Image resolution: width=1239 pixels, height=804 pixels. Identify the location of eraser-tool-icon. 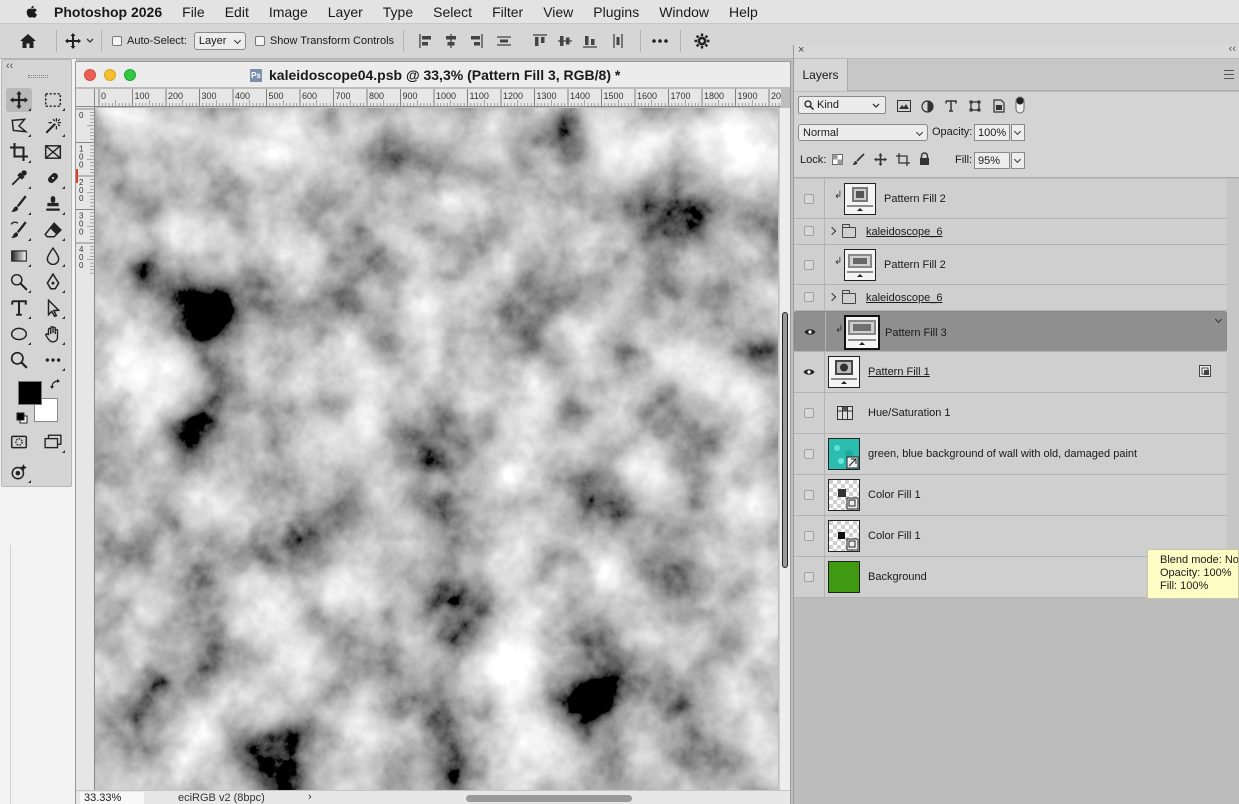
(53, 230).